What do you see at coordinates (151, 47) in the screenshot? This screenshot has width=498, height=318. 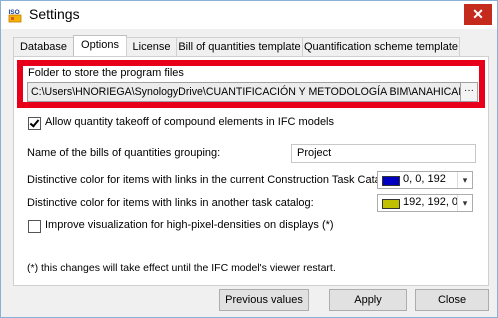 I see `tab-license: License` at bounding box center [151, 47].